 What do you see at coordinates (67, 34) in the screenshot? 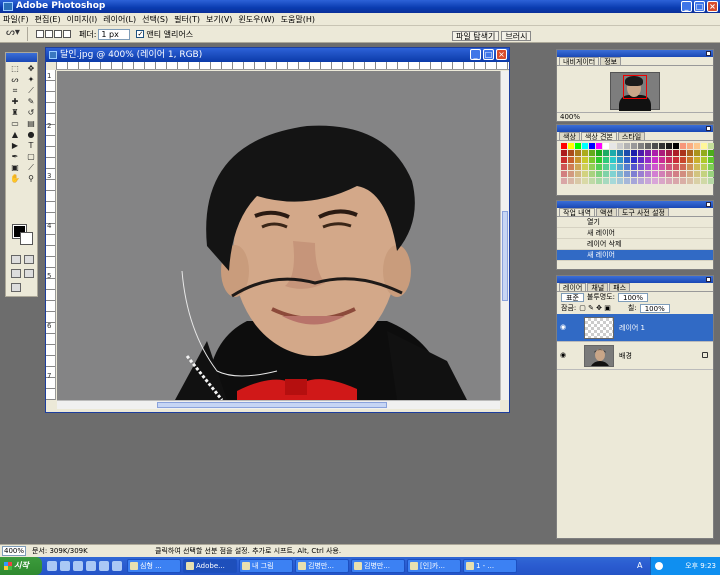
I see `intersect-selection-icon` at bounding box center [67, 34].